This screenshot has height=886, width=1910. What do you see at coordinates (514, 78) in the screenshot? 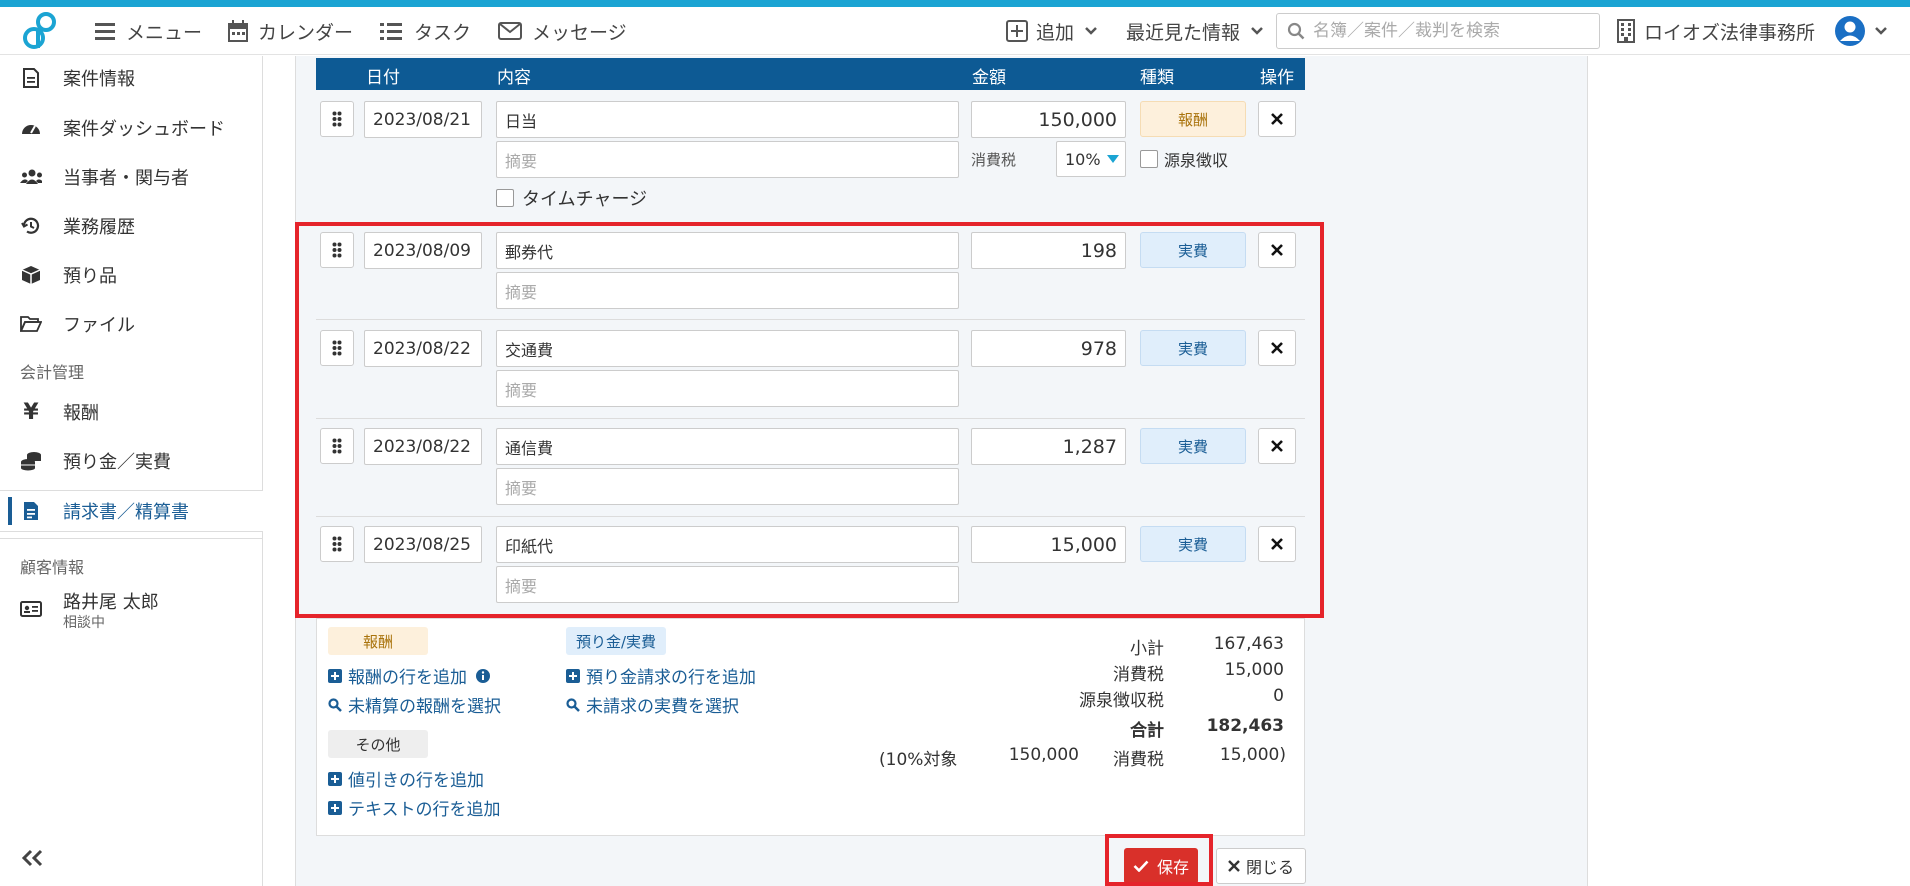
I see `header-content: 内容` at bounding box center [514, 78].